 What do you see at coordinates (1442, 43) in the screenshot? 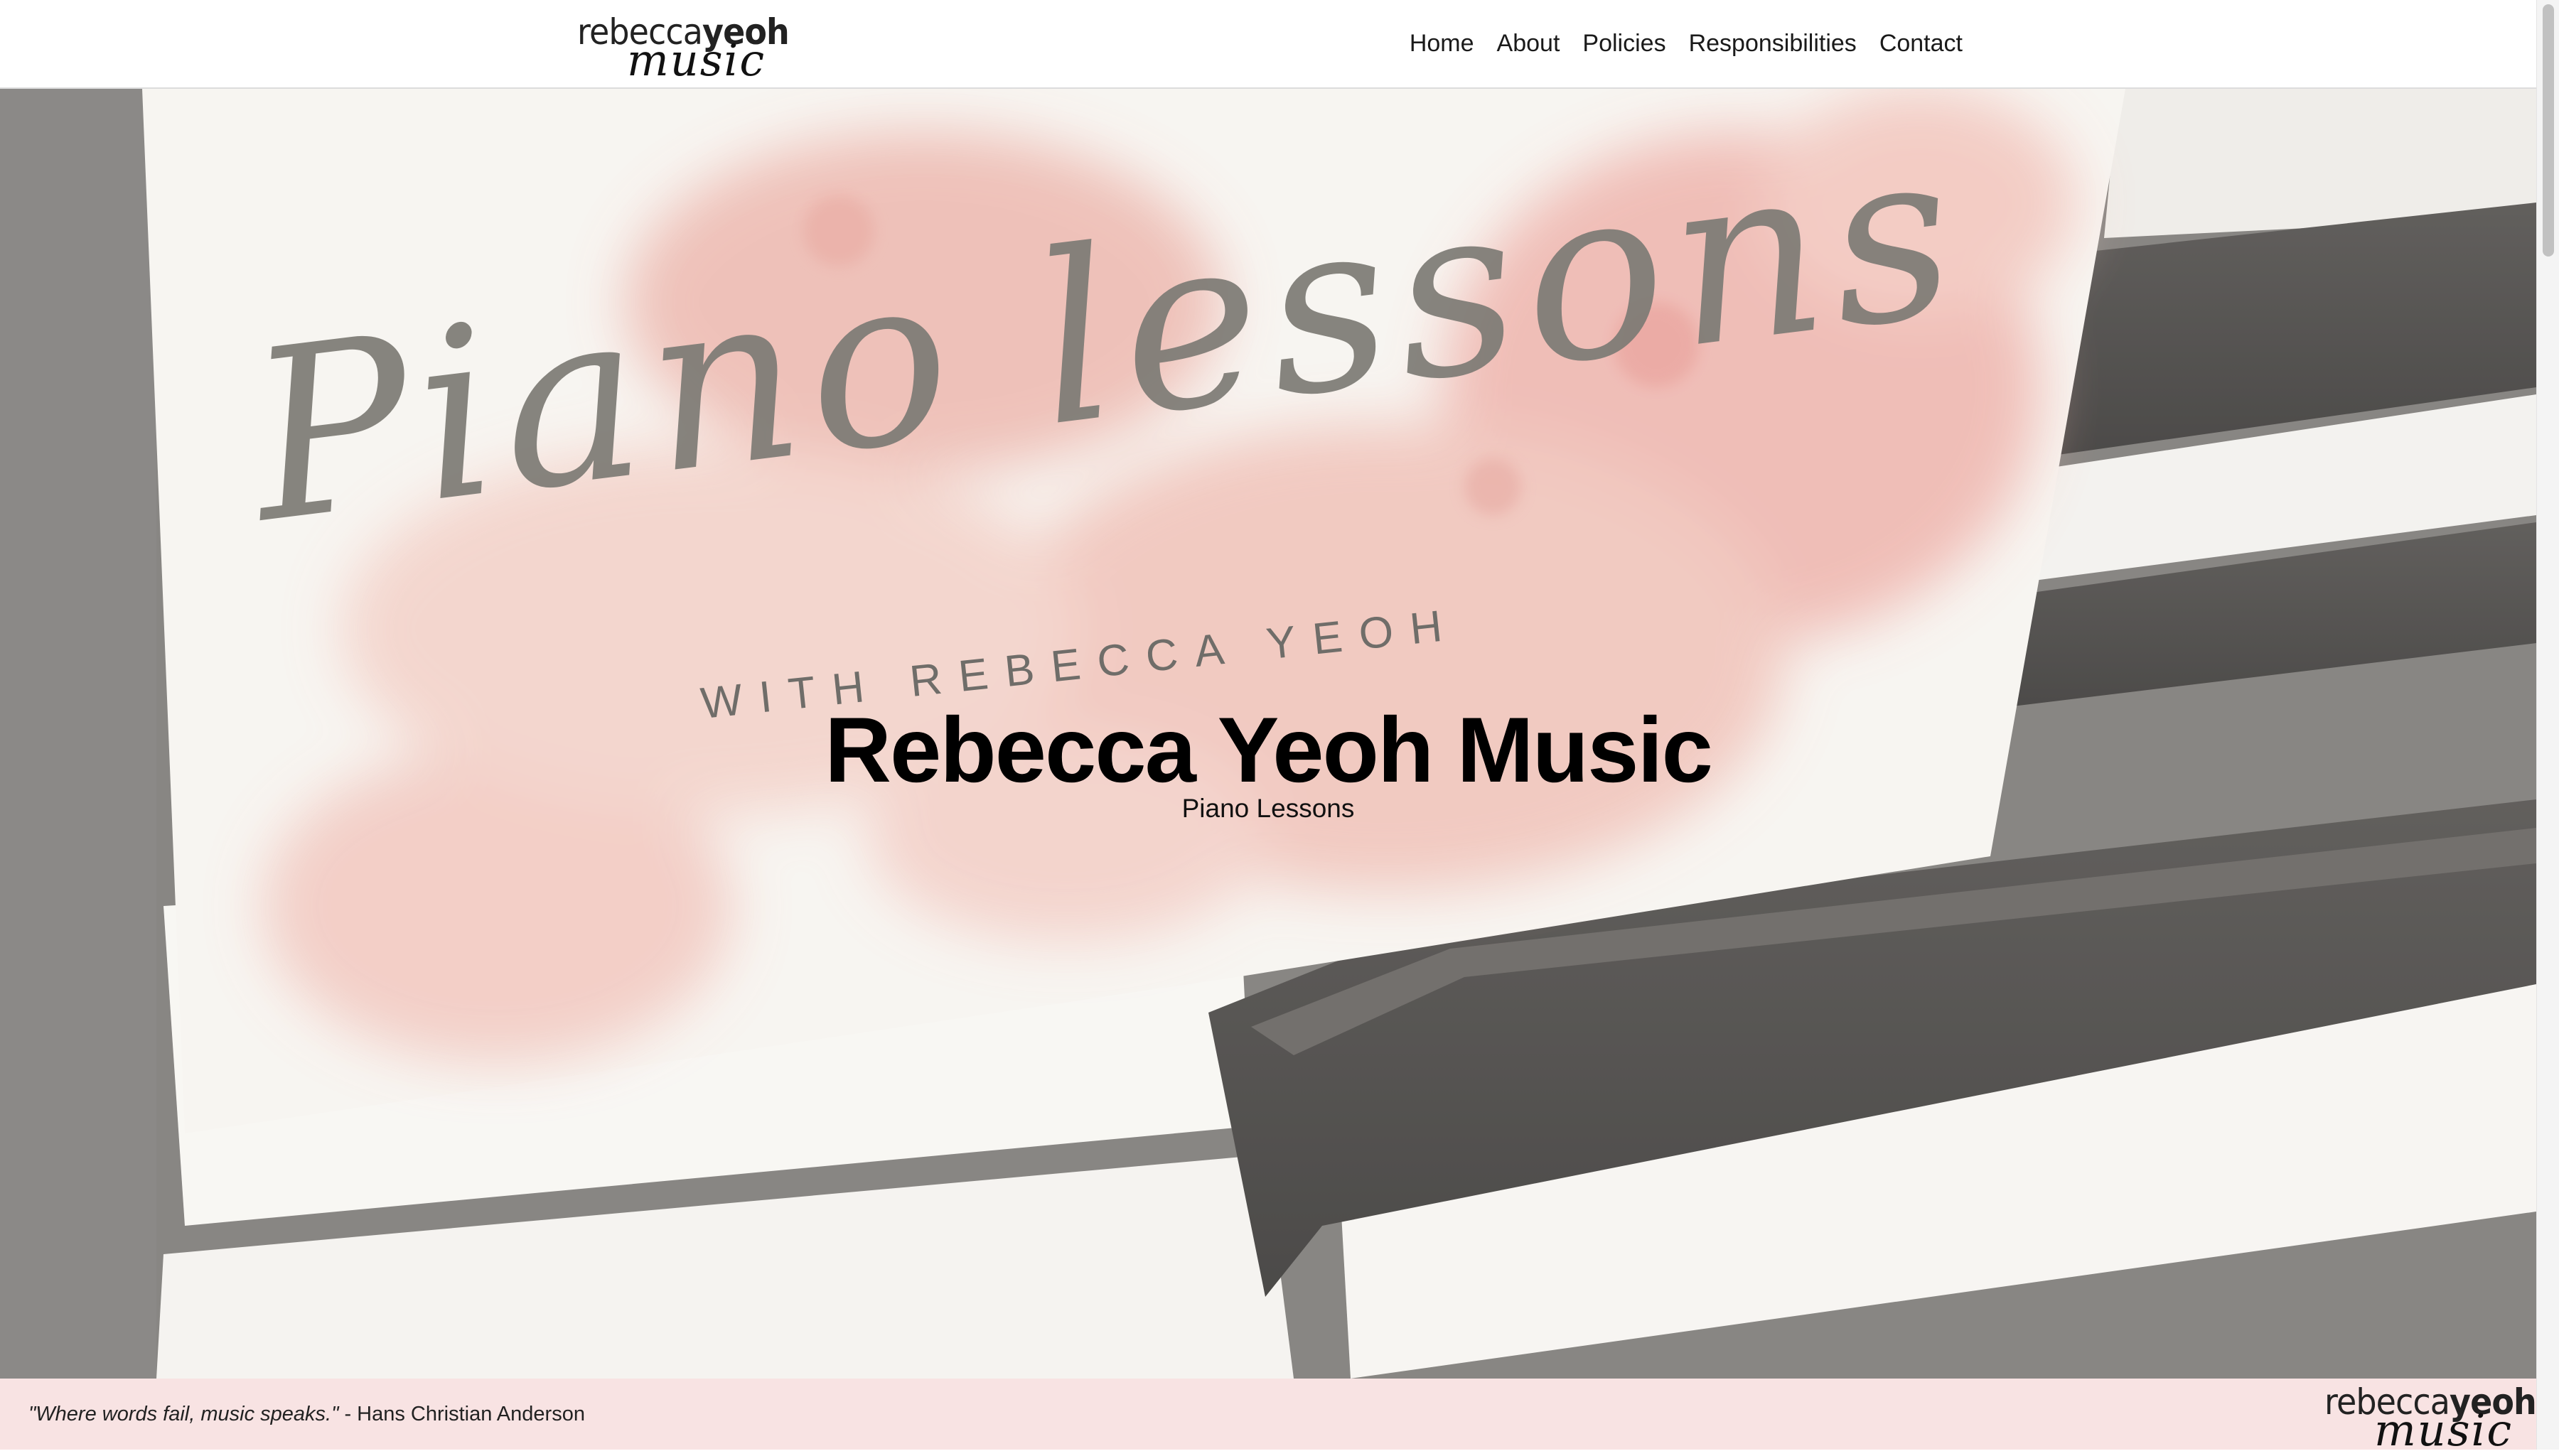
I see `nav-home-link: Home` at bounding box center [1442, 43].